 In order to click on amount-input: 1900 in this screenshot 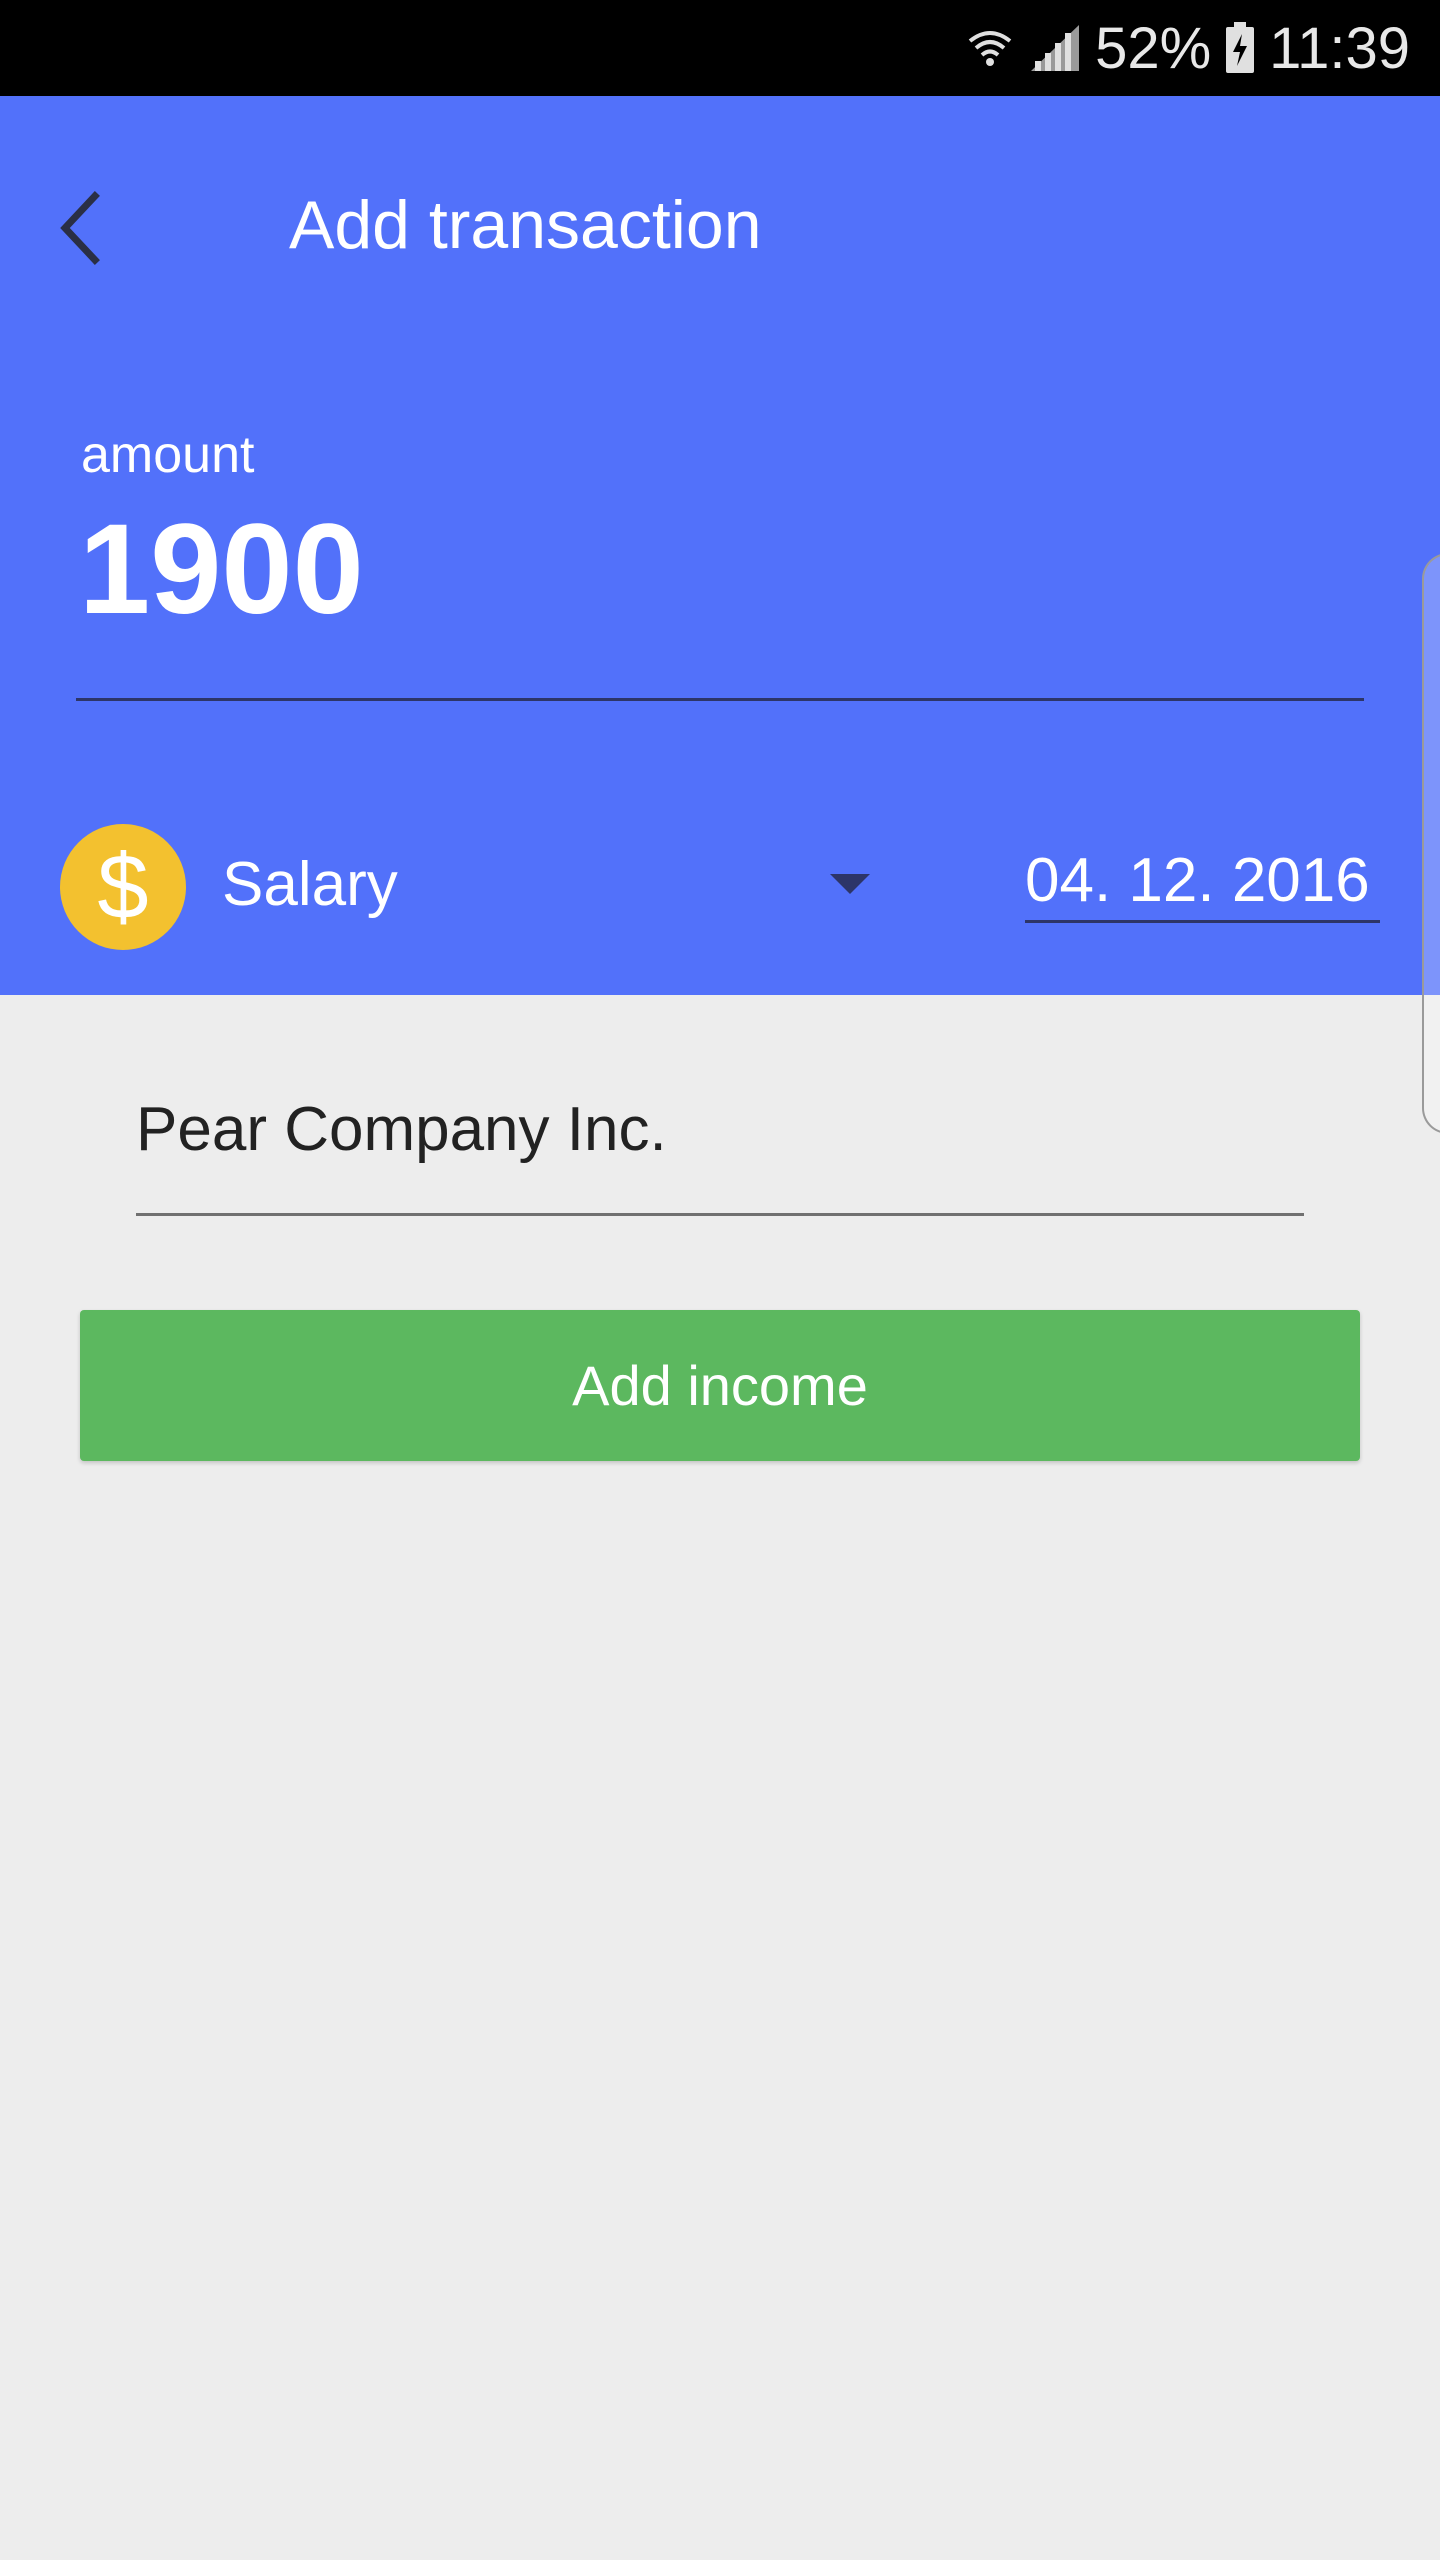, I will do `click(221, 570)`.